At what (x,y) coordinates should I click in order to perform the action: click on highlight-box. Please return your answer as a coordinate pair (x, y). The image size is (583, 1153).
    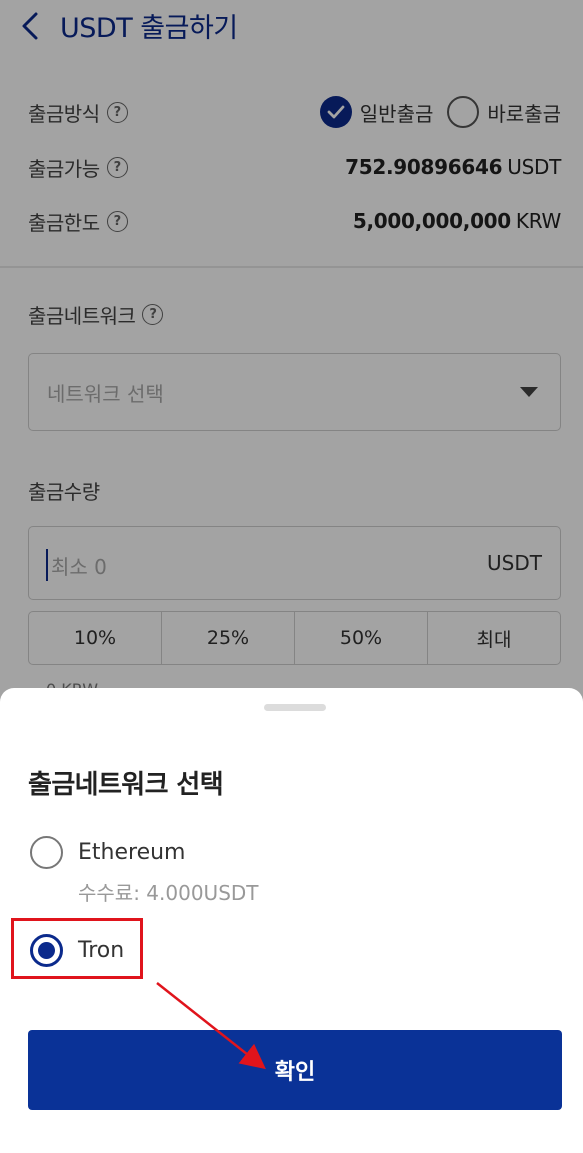
    Looking at the image, I should click on (77, 948).